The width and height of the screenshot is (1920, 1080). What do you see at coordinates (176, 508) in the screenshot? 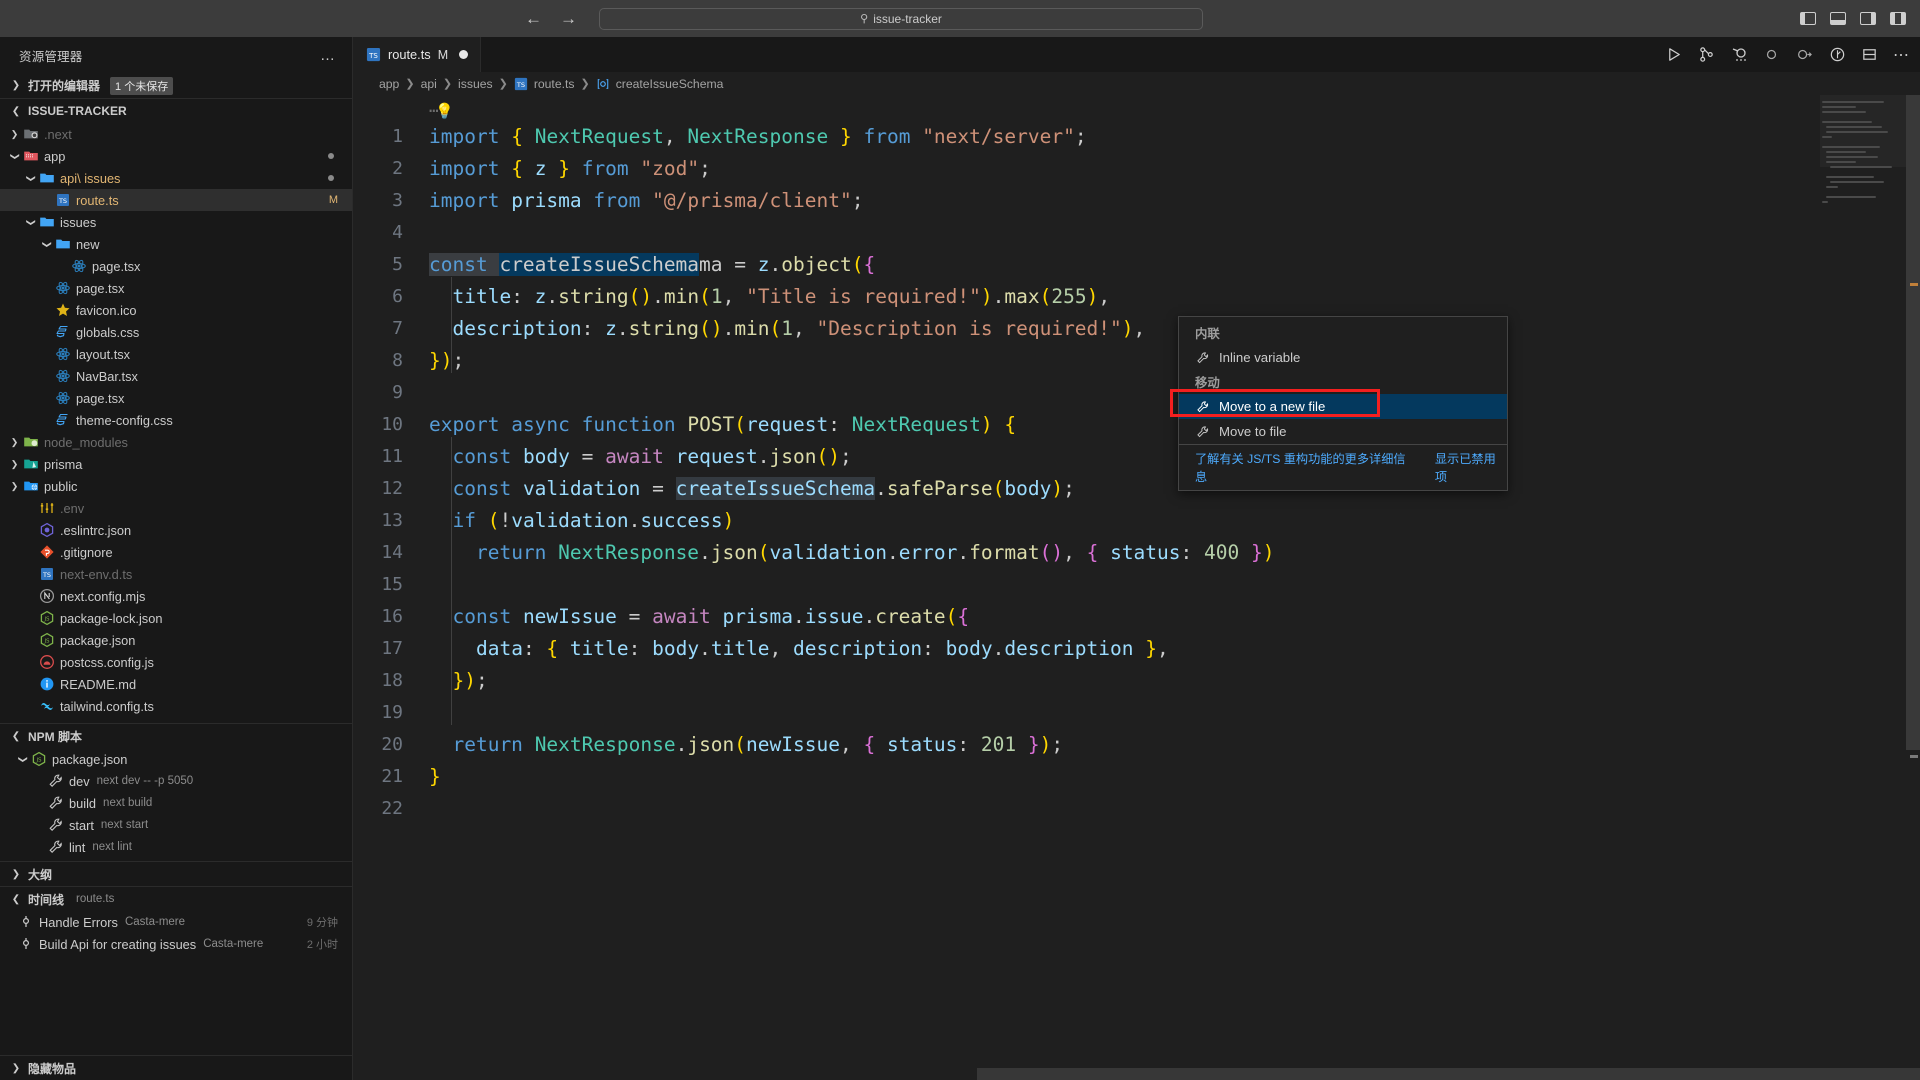
I see `tree-item--env: .env` at bounding box center [176, 508].